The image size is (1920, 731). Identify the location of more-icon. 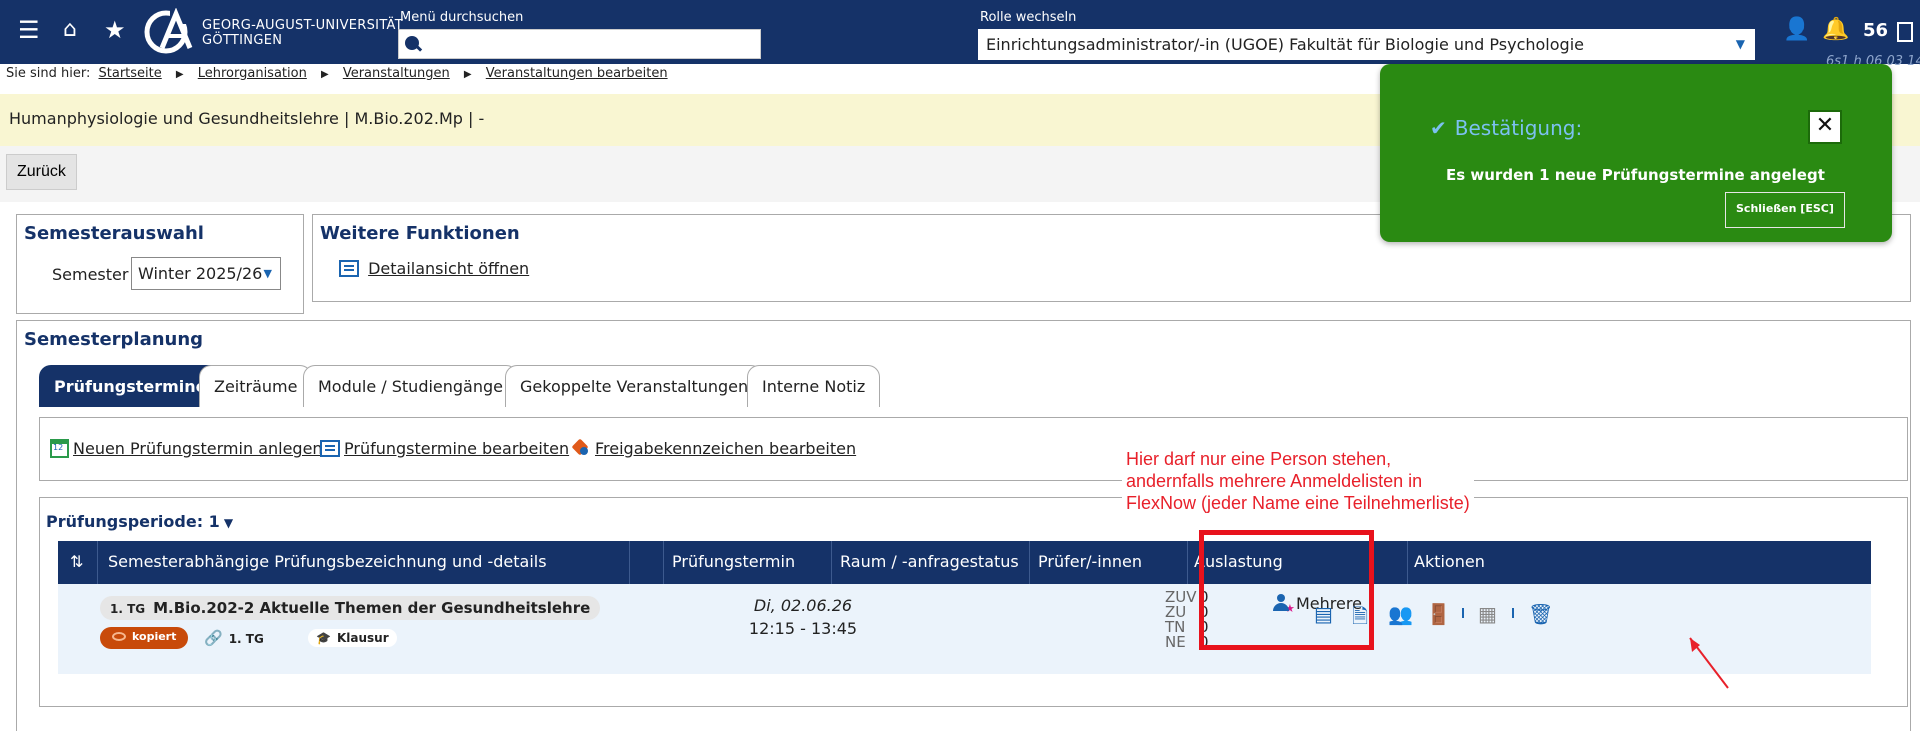
(1905, 32).